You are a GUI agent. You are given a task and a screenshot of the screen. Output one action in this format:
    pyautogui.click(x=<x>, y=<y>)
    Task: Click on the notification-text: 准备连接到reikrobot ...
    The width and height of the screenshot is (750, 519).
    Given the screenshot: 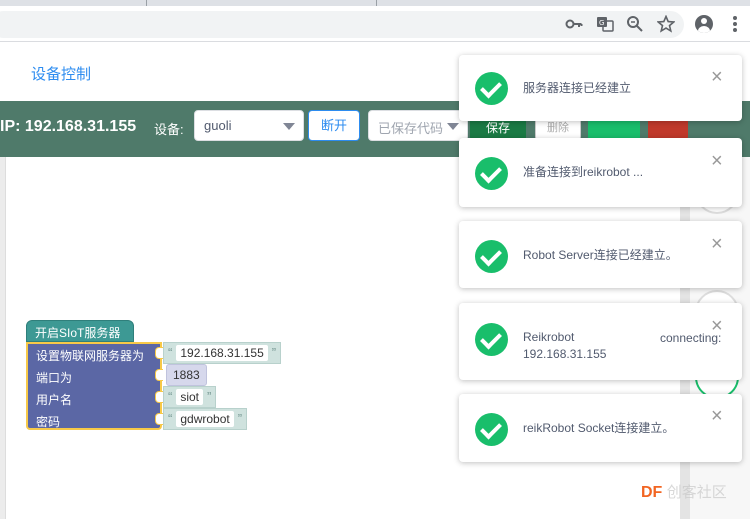 What is the action you would take?
    pyautogui.click(x=583, y=172)
    